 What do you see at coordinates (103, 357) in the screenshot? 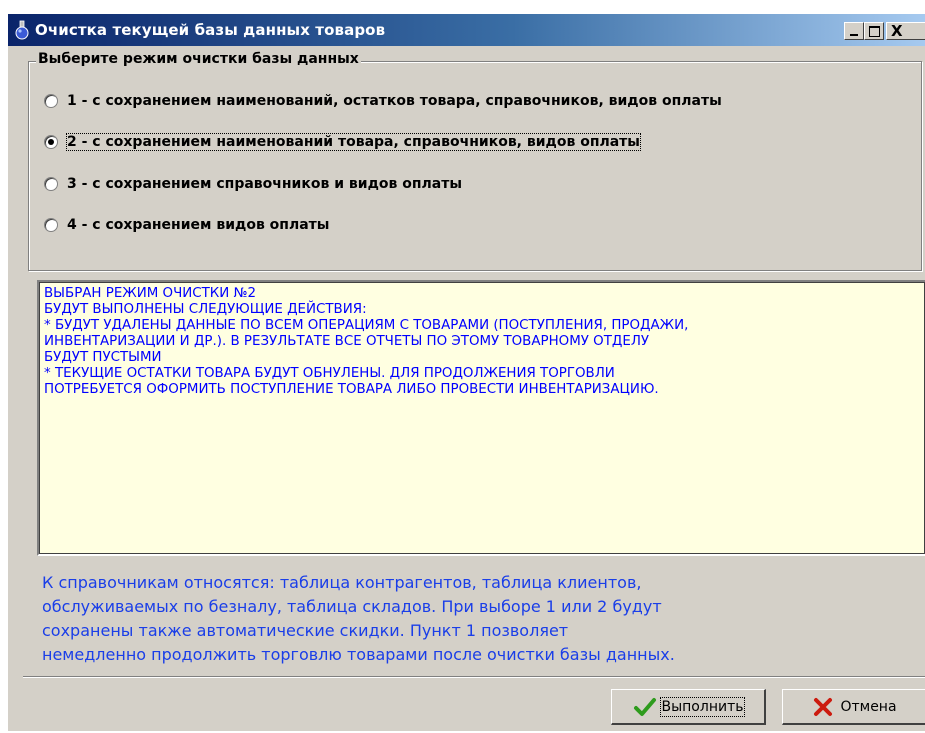
I see `memo-line: БУДУТ ПУСТЫМИ` at bounding box center [103, 357].